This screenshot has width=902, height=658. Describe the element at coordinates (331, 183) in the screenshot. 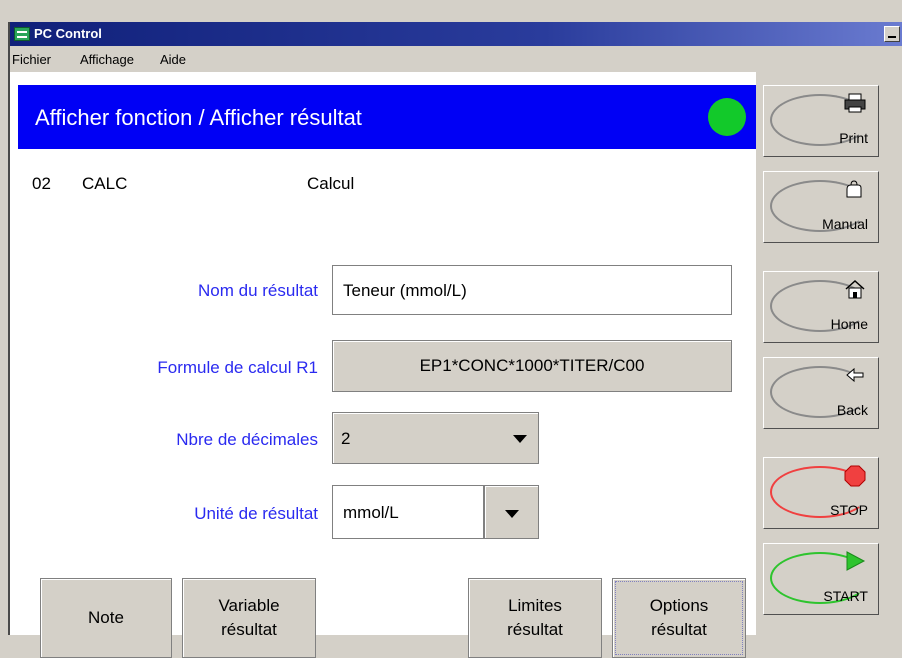

I see `function-name: Calcul` at that location.